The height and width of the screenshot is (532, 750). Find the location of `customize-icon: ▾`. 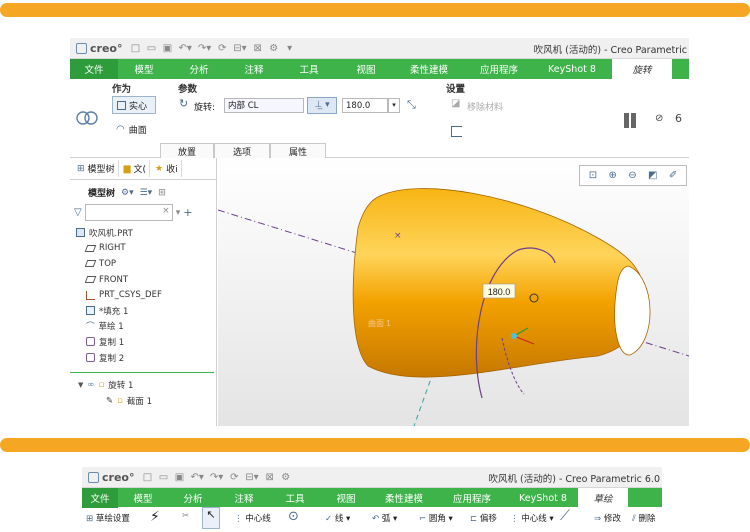

customize-icon: ▾ is located at coordinates (290, 48).